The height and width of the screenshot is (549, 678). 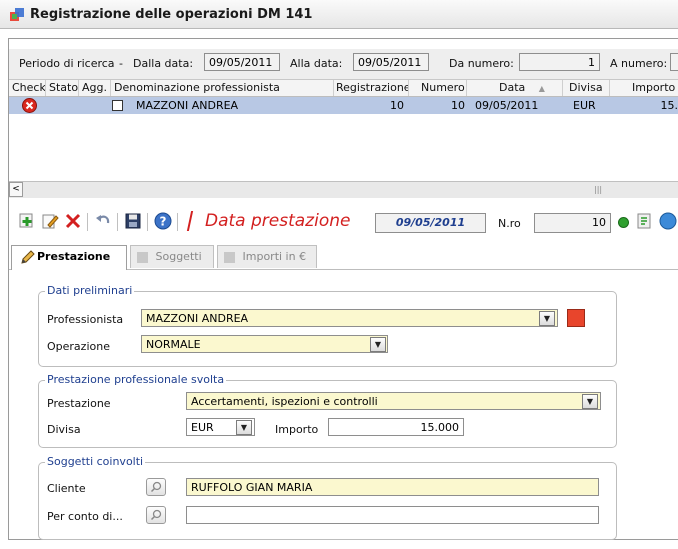 What do you see at coordinates (559, 62) in the screenshot?
I see `da-numero-field: 1` at bounding box center [559, 62].